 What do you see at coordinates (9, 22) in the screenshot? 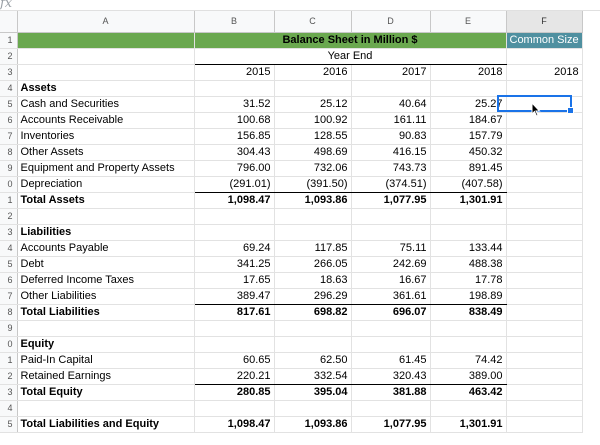
I see `select-all-corner` at bounding box center [9, 22].